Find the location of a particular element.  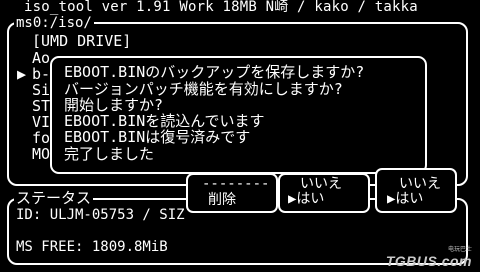

status-id-line: ID: ULJM-05753 / SIZ is located at coordinates (100, 215).